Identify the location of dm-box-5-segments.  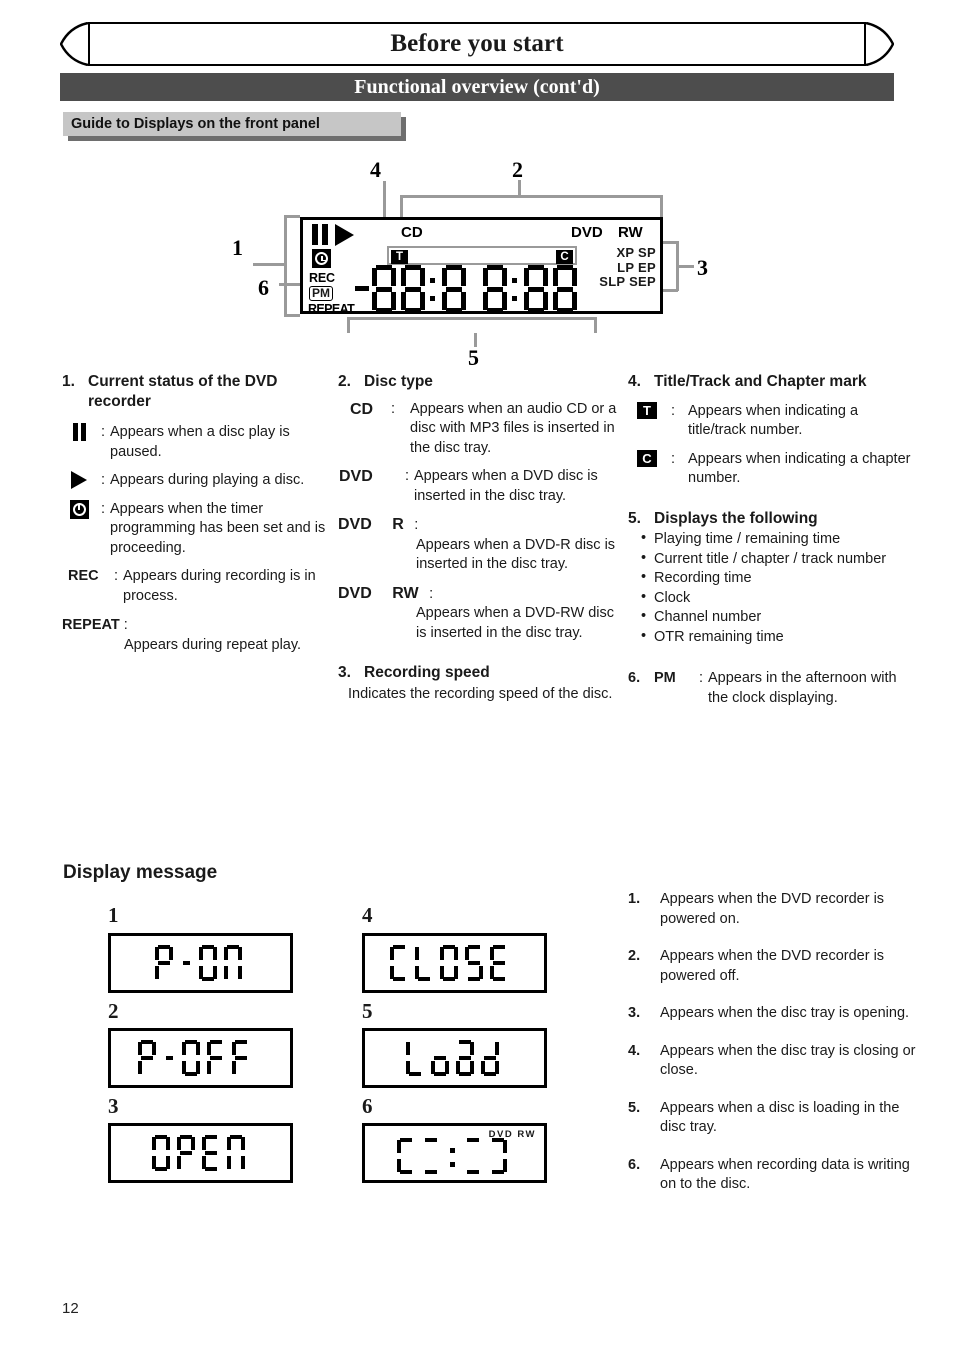
(455, 1058).